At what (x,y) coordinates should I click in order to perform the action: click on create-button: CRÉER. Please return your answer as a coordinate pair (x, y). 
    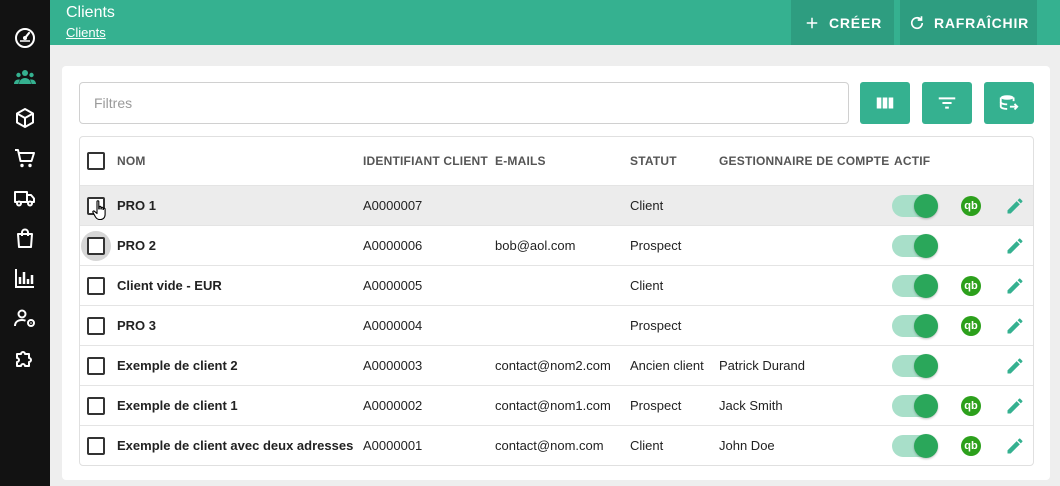
    Looking at the image, I should click on (842, 22).